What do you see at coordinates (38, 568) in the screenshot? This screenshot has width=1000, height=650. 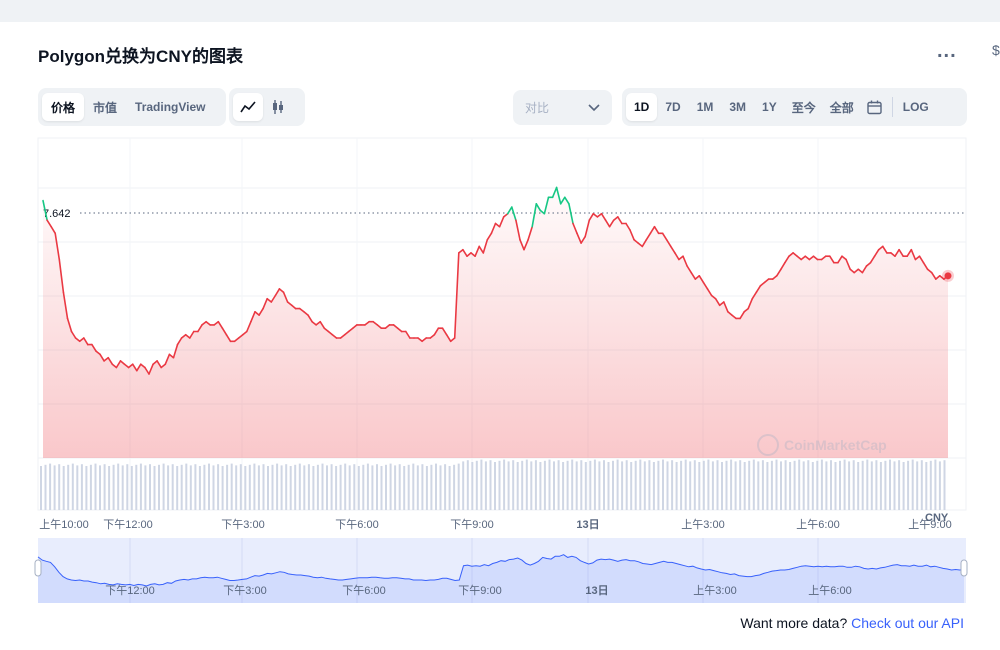 I see `navigator-left-handle` at bounding box center [38, 568].